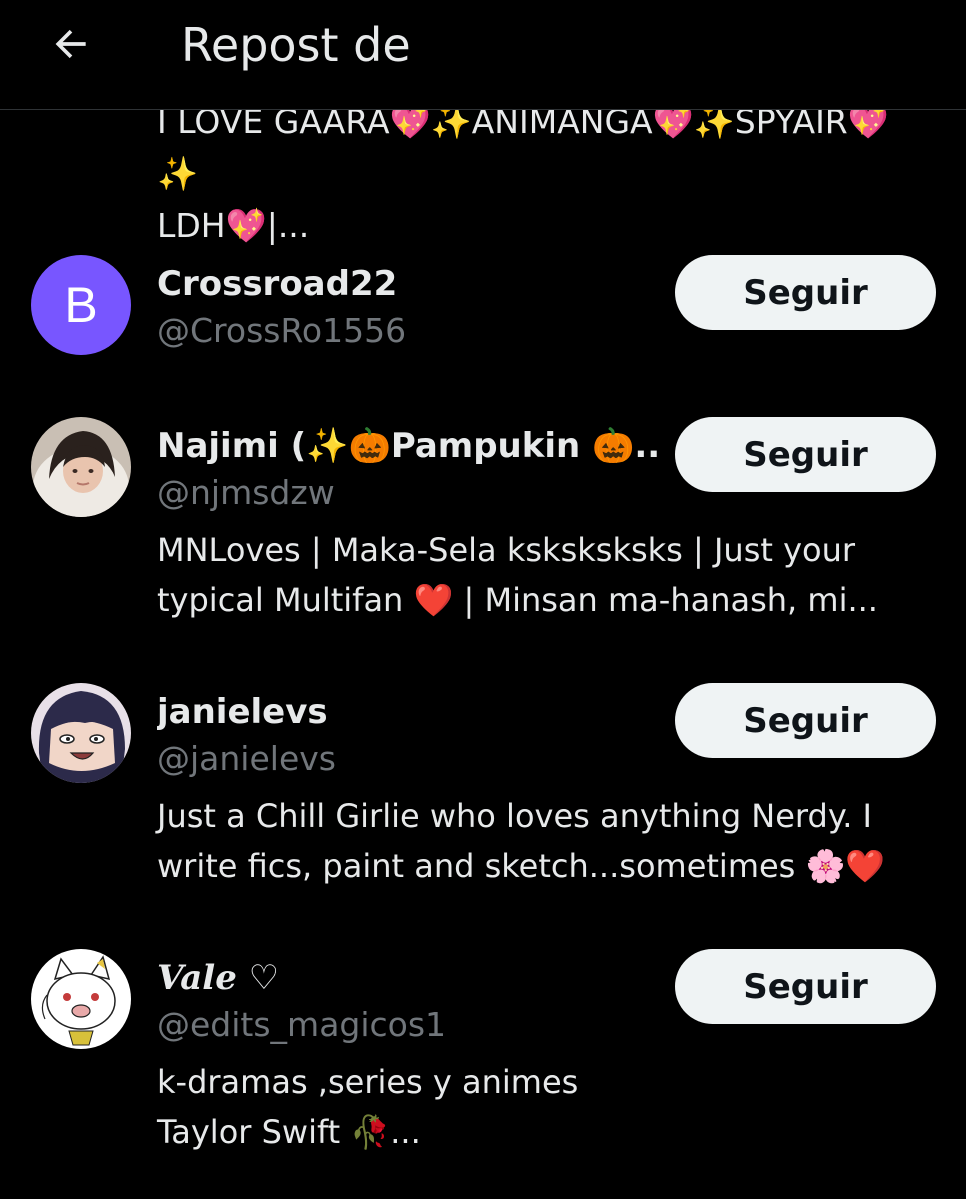 The image size is (966, 1199). I want to click on bio-line: I LOVE GAARA💖✨ANIMANGA💖✨SPYAIR💖✨, so click(523, 147).